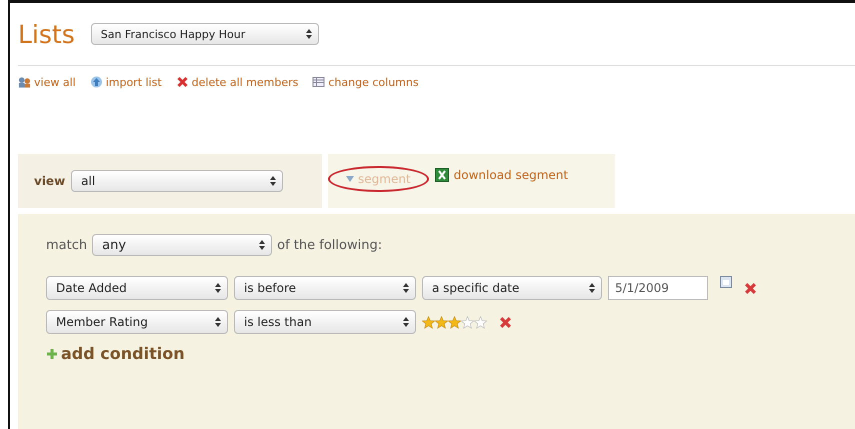 This screenshot has height=429, width=855. Describe the element at coordinates (126, 82) in the screenshot. I see `action-link: import list` at that location.